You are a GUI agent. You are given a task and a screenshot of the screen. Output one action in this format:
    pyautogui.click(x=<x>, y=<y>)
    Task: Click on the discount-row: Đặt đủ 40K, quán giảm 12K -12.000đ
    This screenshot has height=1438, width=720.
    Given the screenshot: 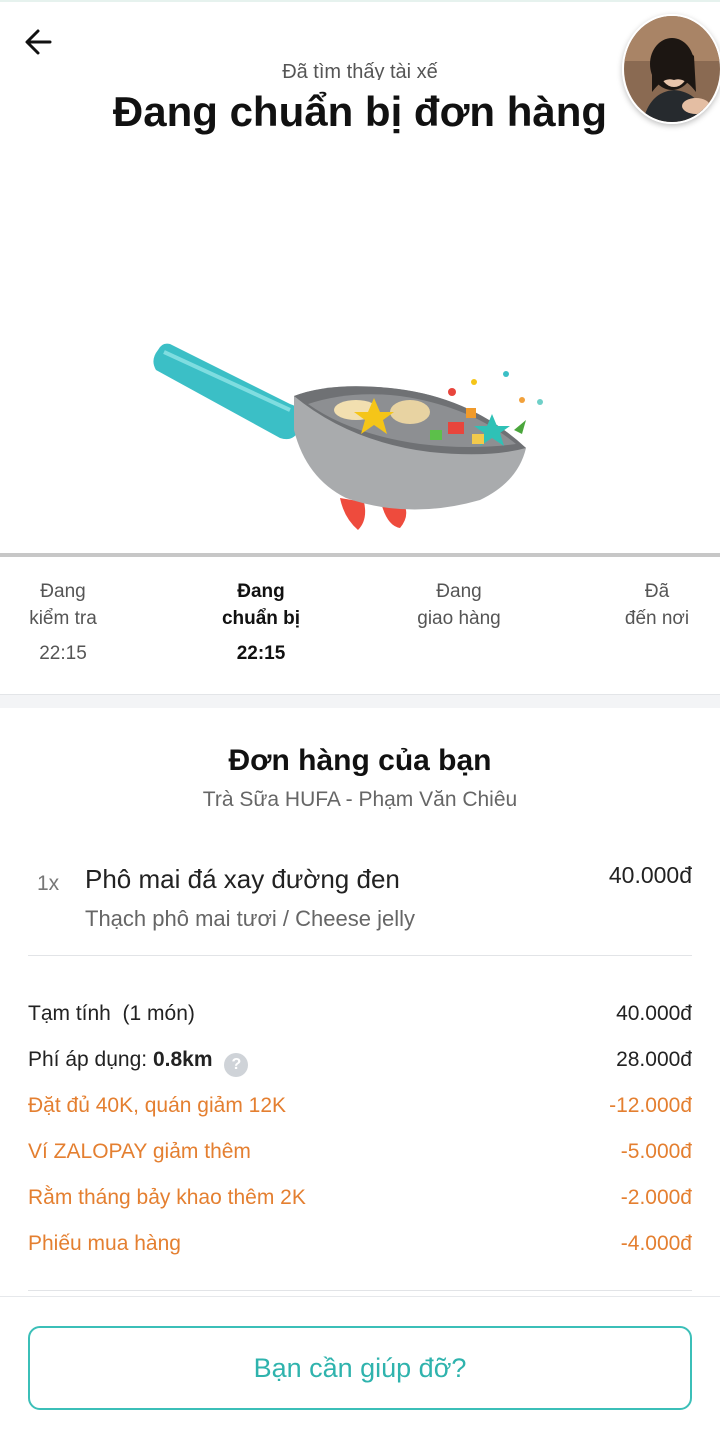 What is the action you would take?
    pyautogui.click(x=360, y=1115)
    